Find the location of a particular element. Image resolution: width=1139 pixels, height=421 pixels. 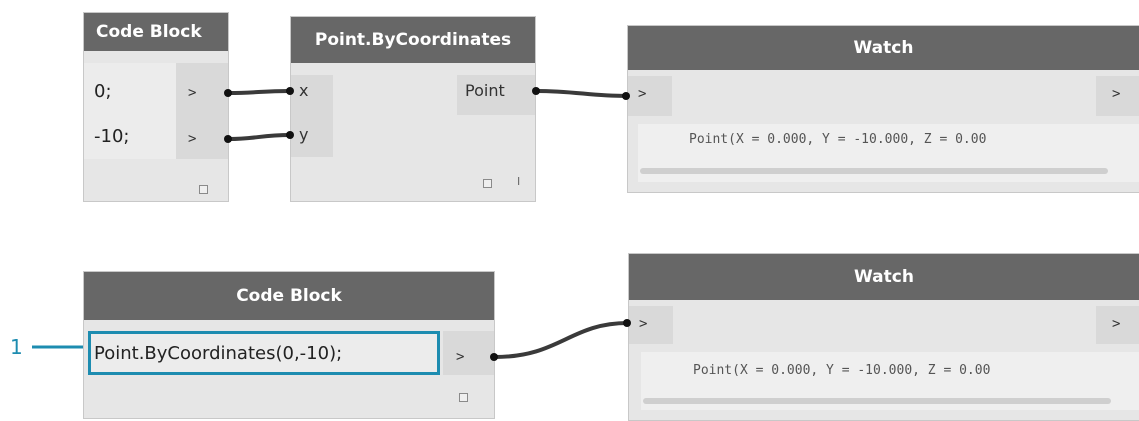

callout-number: 1 is located at coordinates (16, 347).